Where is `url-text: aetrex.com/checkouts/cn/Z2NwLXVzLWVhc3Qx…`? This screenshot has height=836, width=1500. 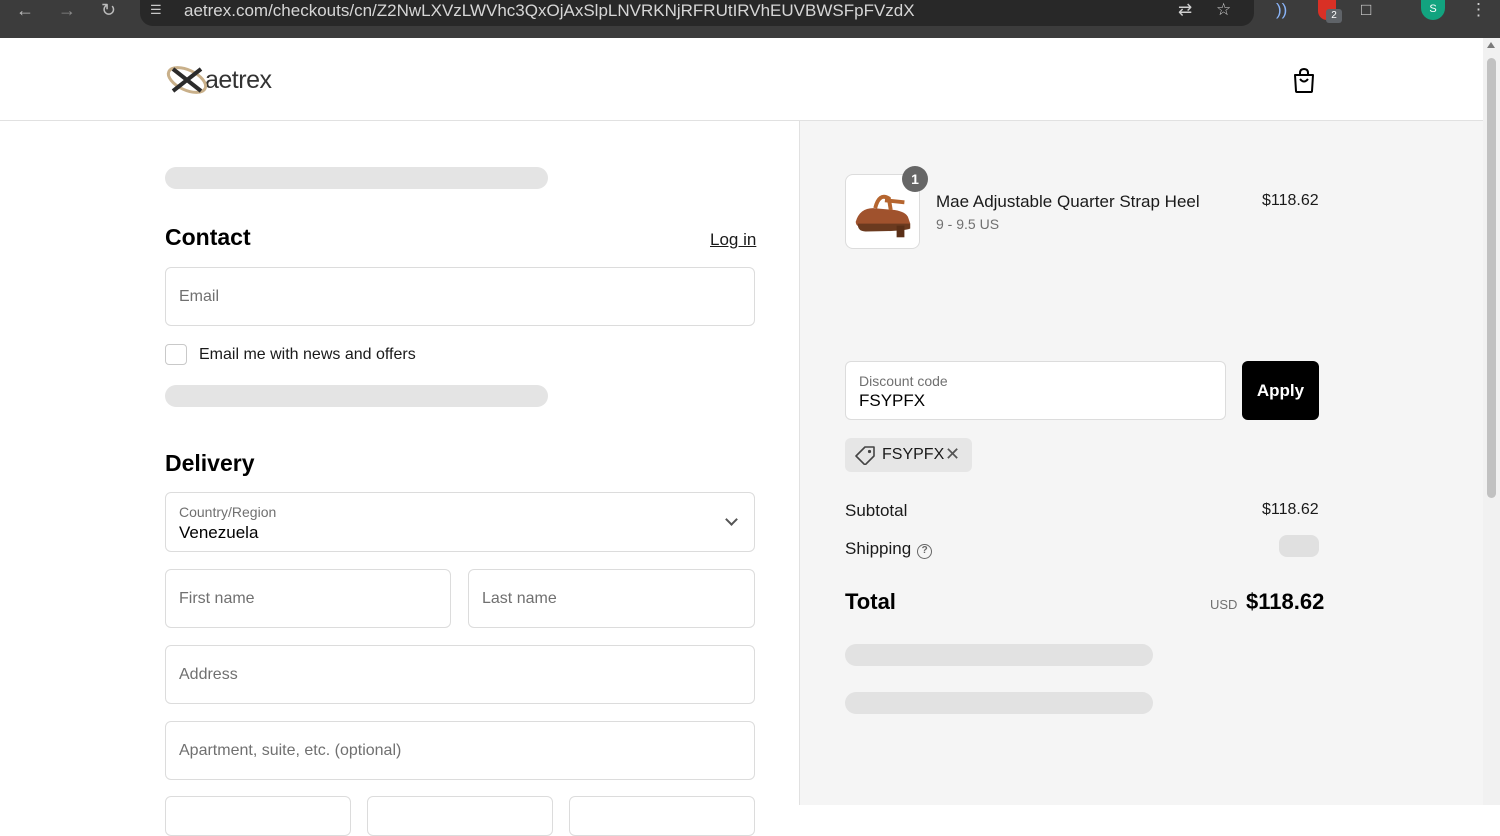 url-text: aetrex.com/checkouts/cn/Z2NwLXVzLWVhc3Qx… is located at coordinates (549, 10).